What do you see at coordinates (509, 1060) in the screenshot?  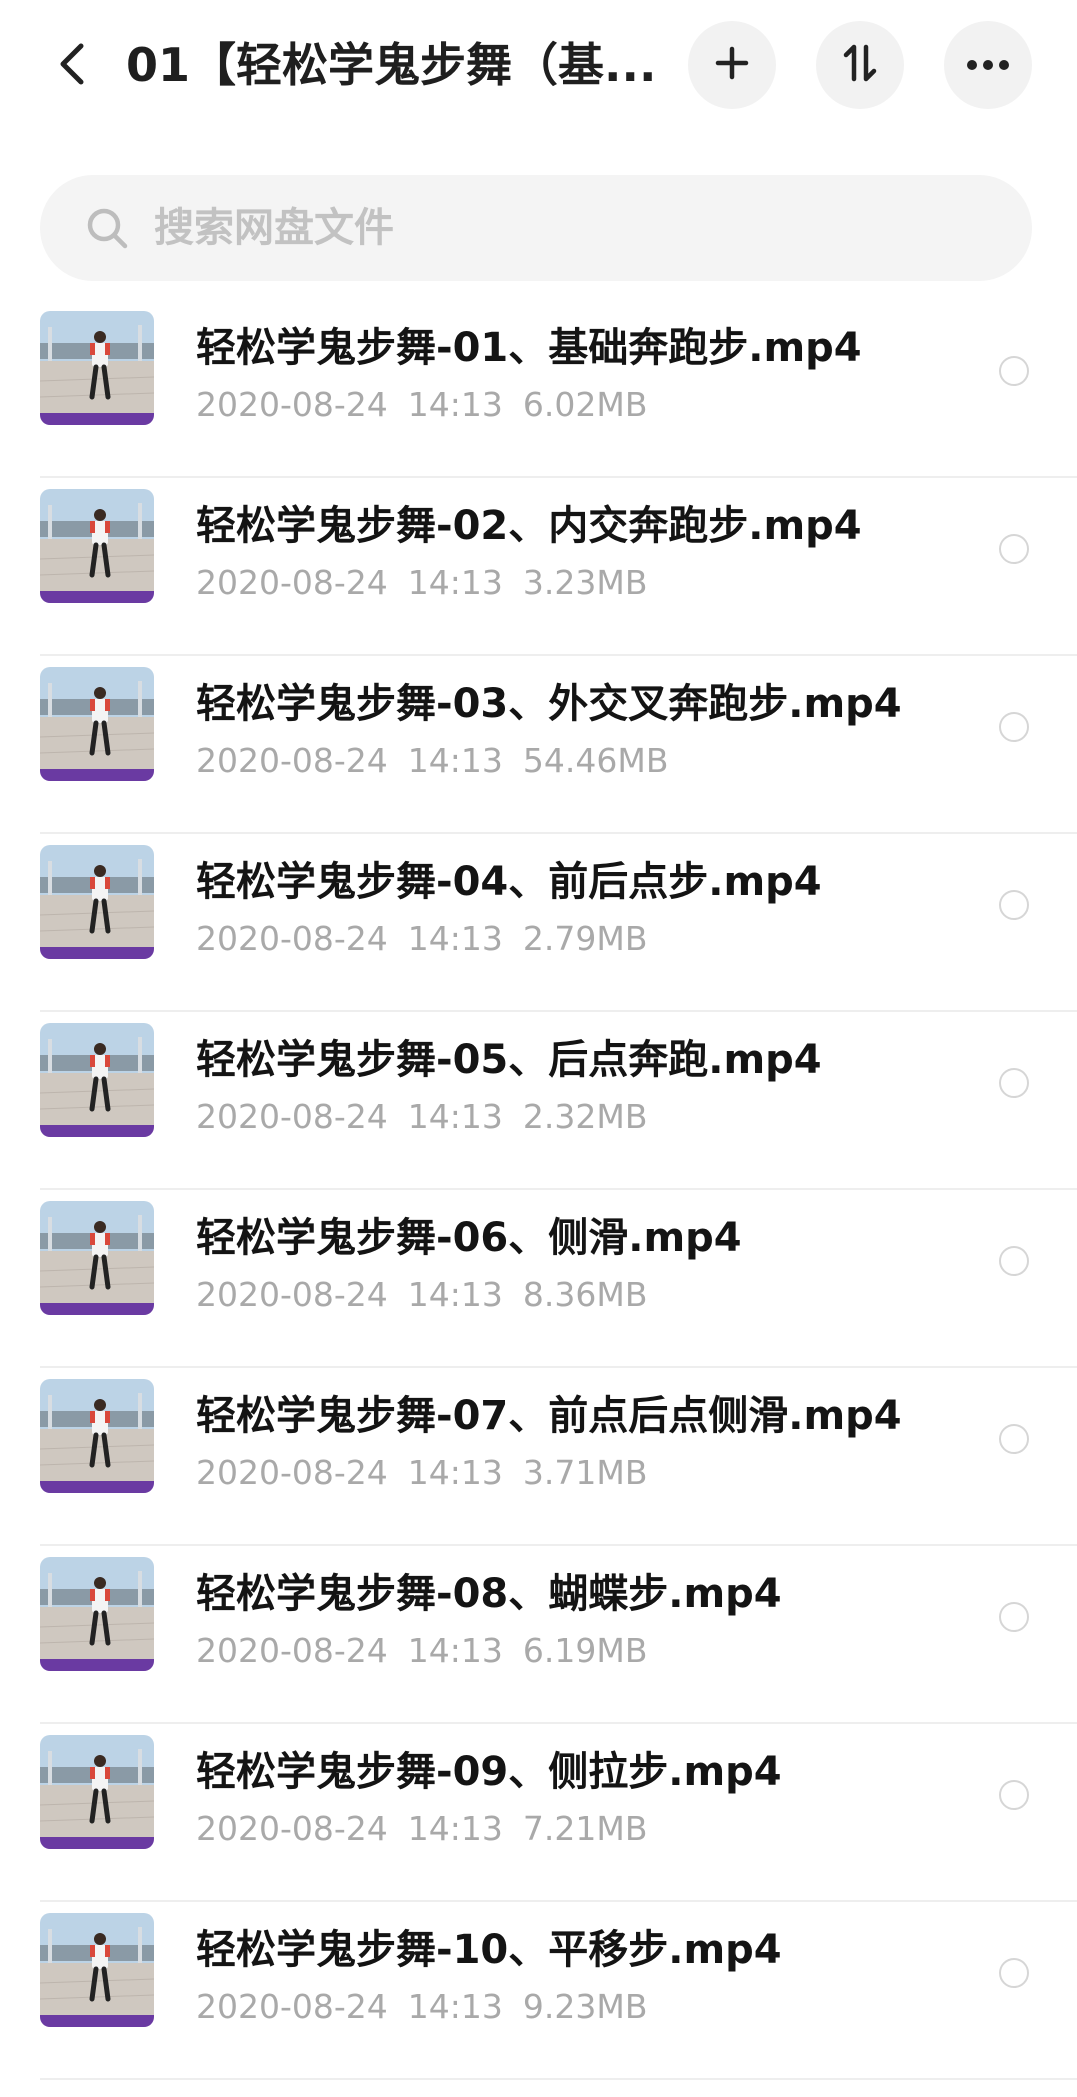 I see `file-name: 轻松学鬼步舞-05、后点奔跑.mp4` at bounding box center [509, 1060].